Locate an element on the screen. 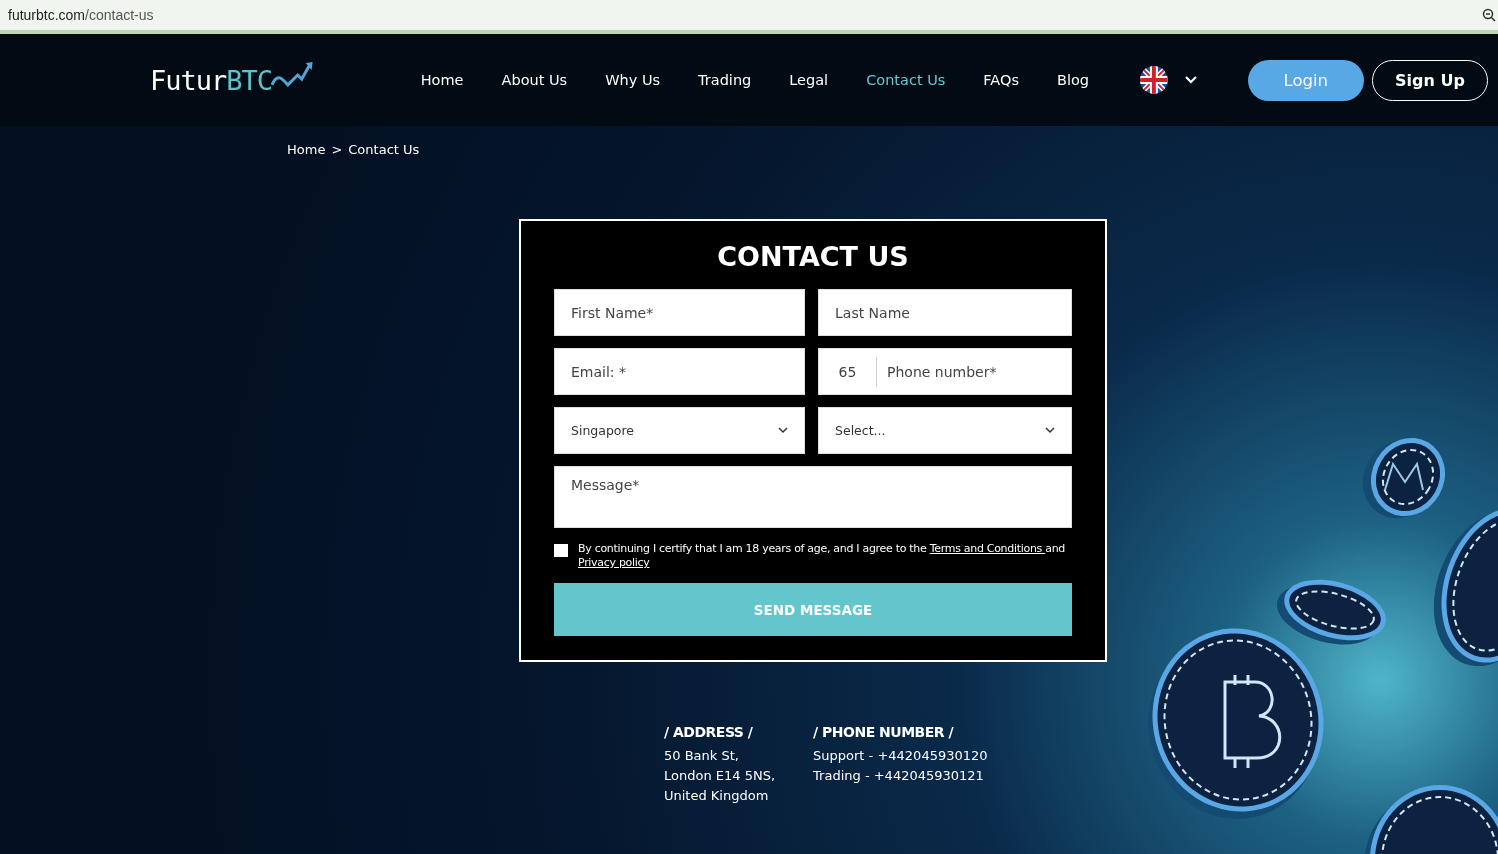 This screenshot has height=854, width=1498. contact-line: Support - +442045930120 is located at coordinates (900, 755).